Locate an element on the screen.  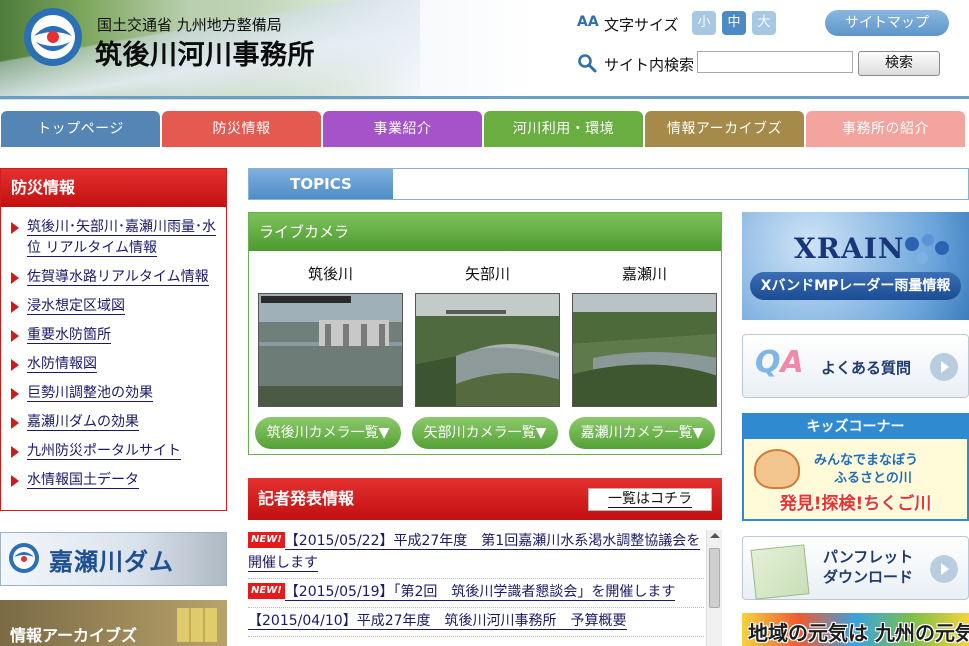
nav-bousai: 防災情報 is located at coordinates (241, 129).